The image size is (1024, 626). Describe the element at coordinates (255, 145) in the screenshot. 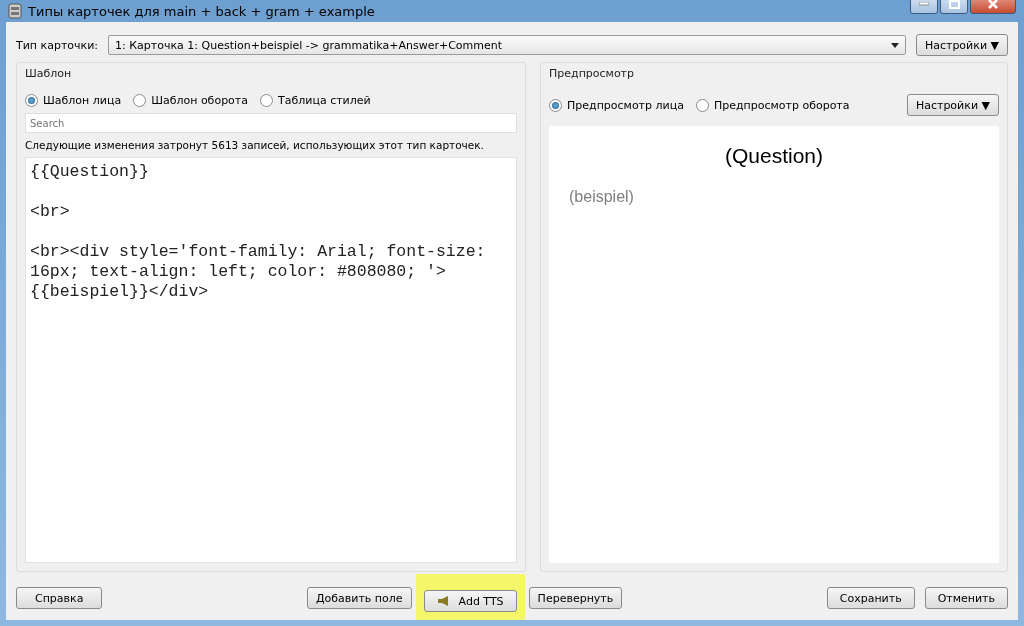

I see `notice-text: Следующие изменения затронут 5613 записей, использующих этот тип карточек.` at that location.